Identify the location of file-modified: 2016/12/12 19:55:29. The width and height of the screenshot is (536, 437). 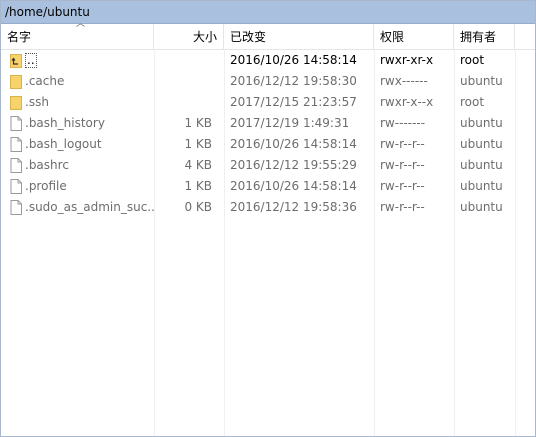
(293, 165).